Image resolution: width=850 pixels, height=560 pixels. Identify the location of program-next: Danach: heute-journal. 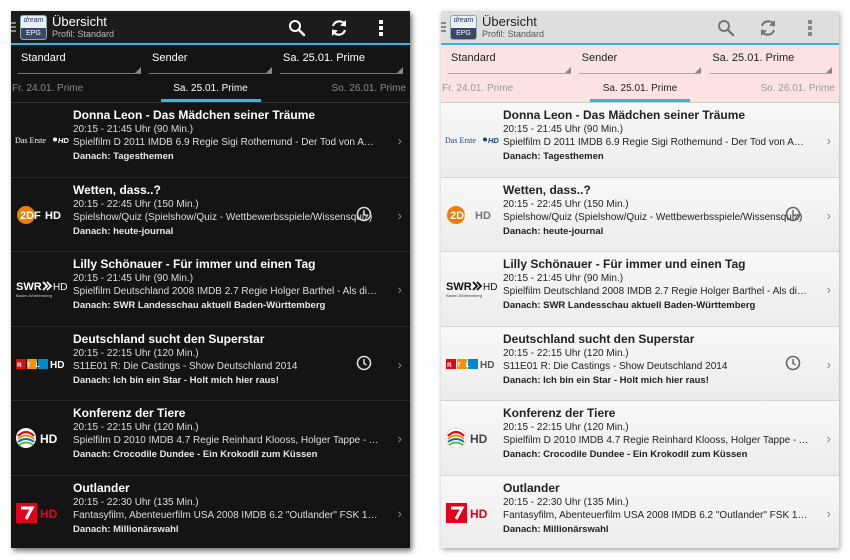
(553, 231).